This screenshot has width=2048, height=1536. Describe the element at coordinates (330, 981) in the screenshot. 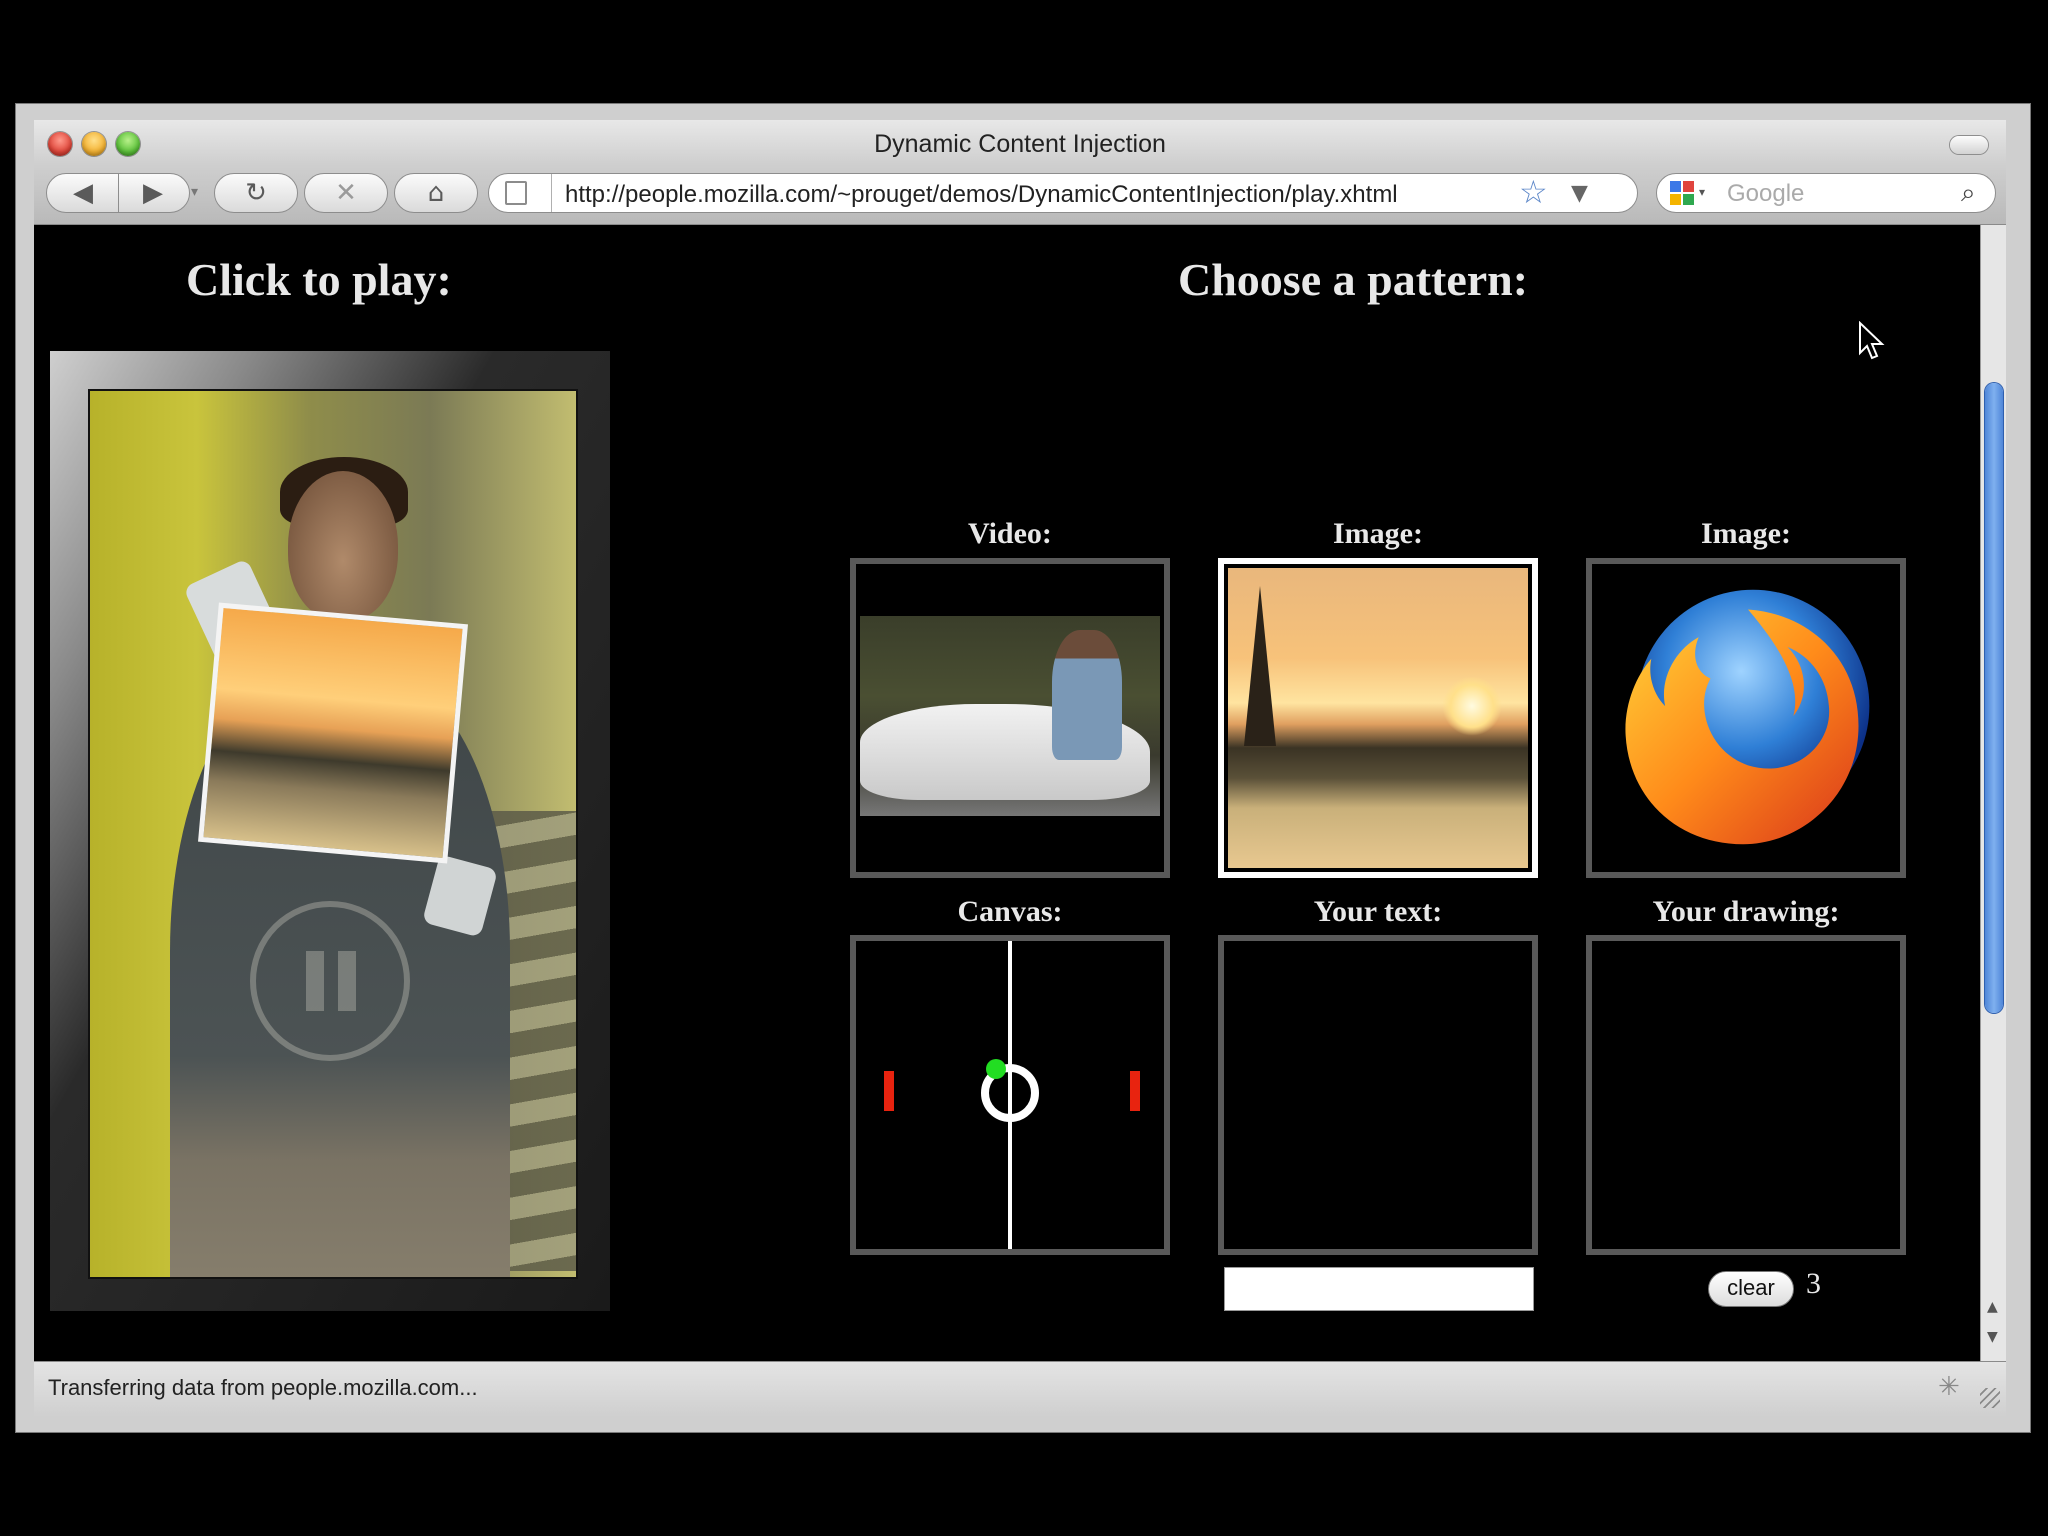

I see `pause-icon` at that location.